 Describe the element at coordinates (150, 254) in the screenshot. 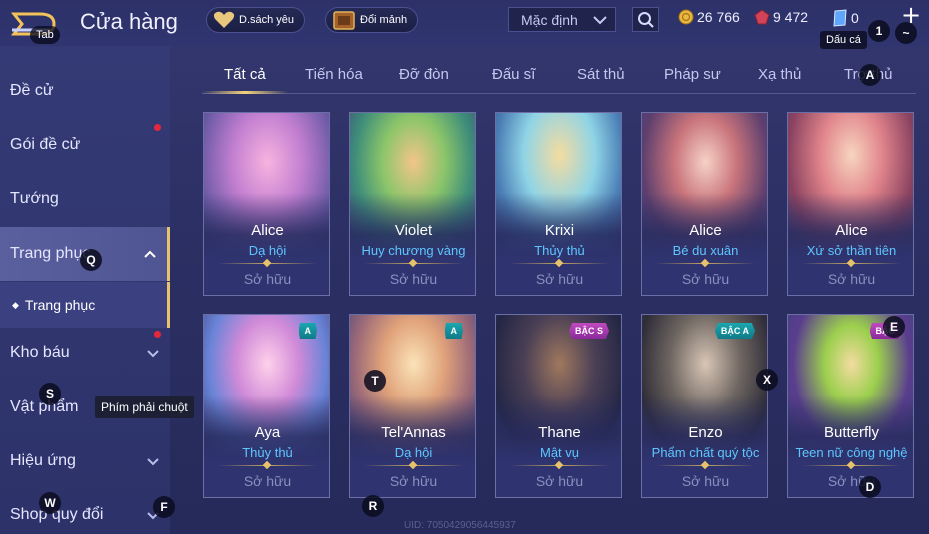

I see `chevron-up-icon` at that location.